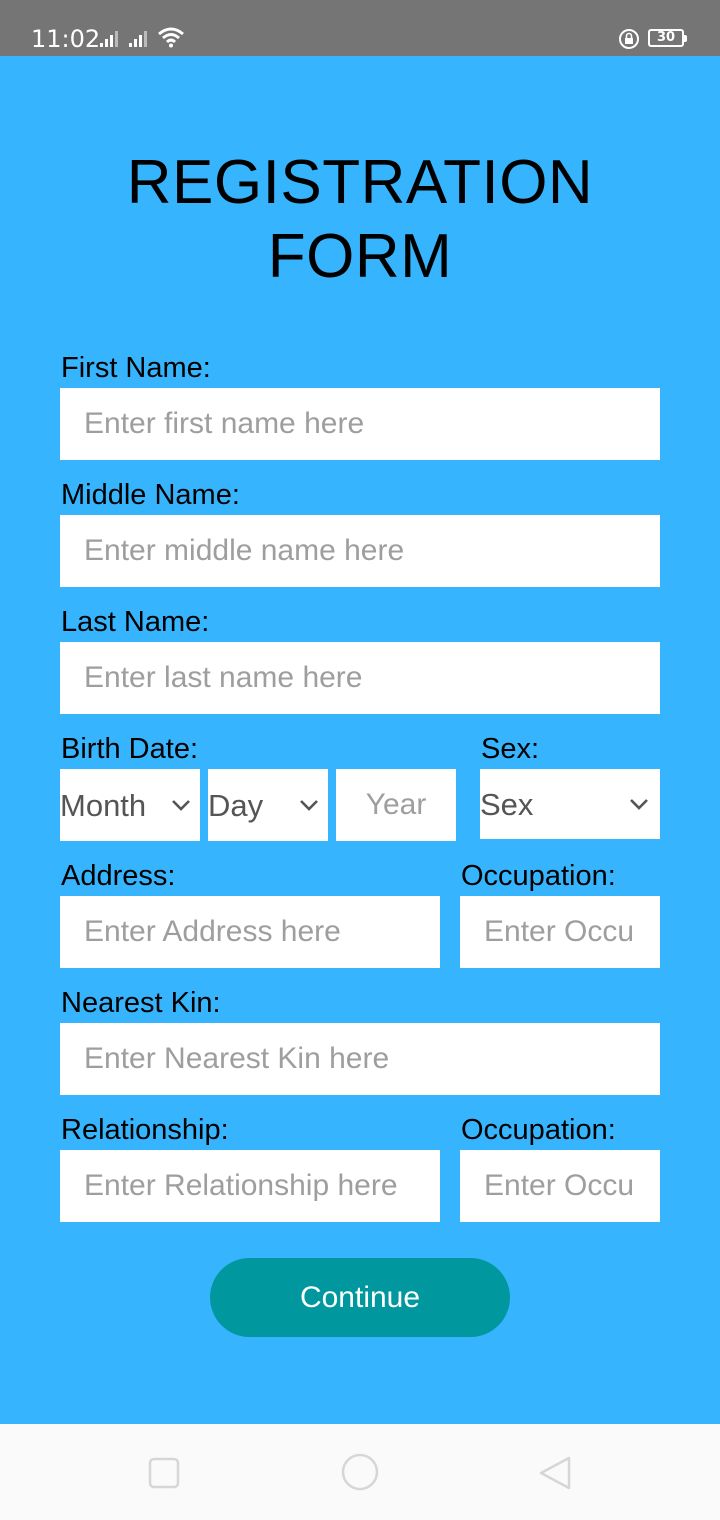 The width and height of the screenshot is (720, 1520). Describe the element at coordinates (145, 1130) in the screenshot. I see `relationship-label: Relationship:` at that location.